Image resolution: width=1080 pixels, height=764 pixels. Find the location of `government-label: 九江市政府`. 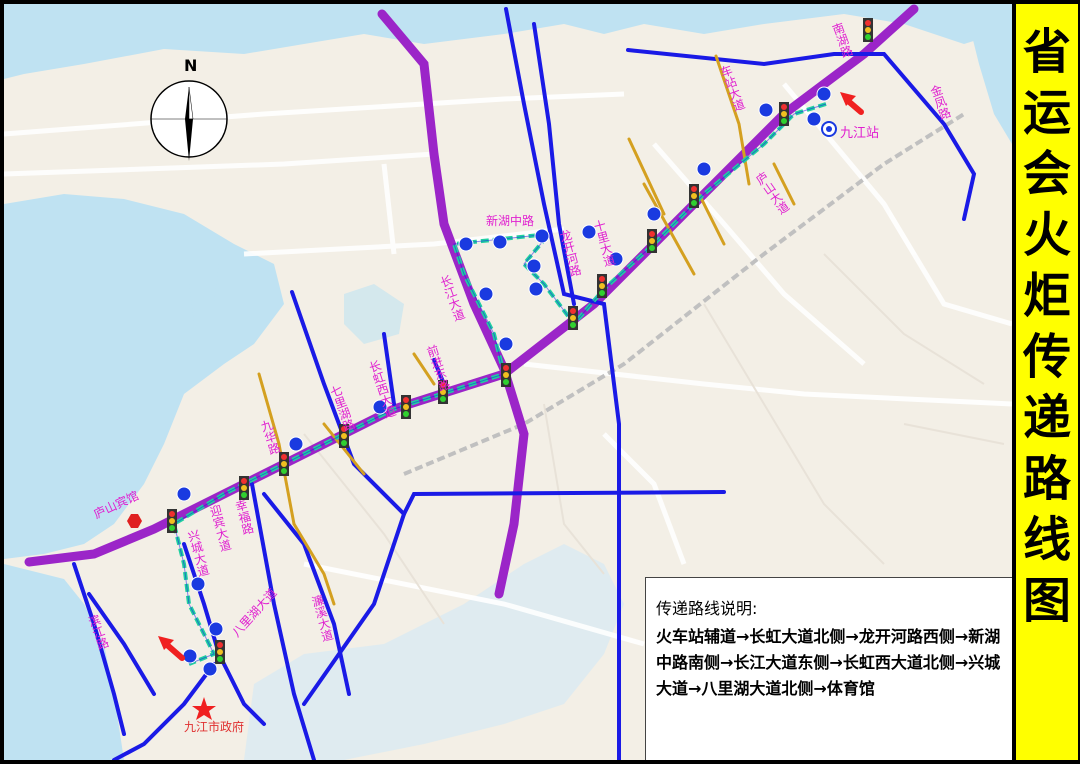

government-label: 九江市政府 is located at coordinates (214, 727).